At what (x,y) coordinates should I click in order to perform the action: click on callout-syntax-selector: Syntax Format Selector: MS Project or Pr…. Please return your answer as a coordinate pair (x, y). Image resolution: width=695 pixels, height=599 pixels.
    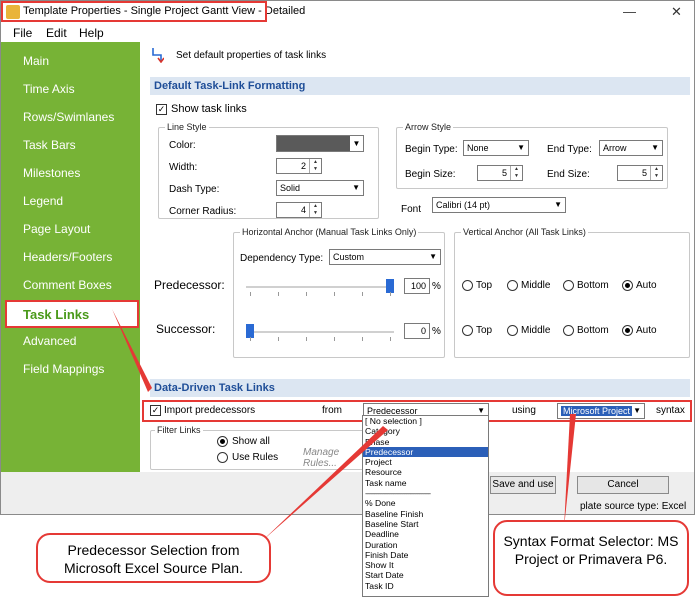
    Looking at the image, I should click on (591, 558).